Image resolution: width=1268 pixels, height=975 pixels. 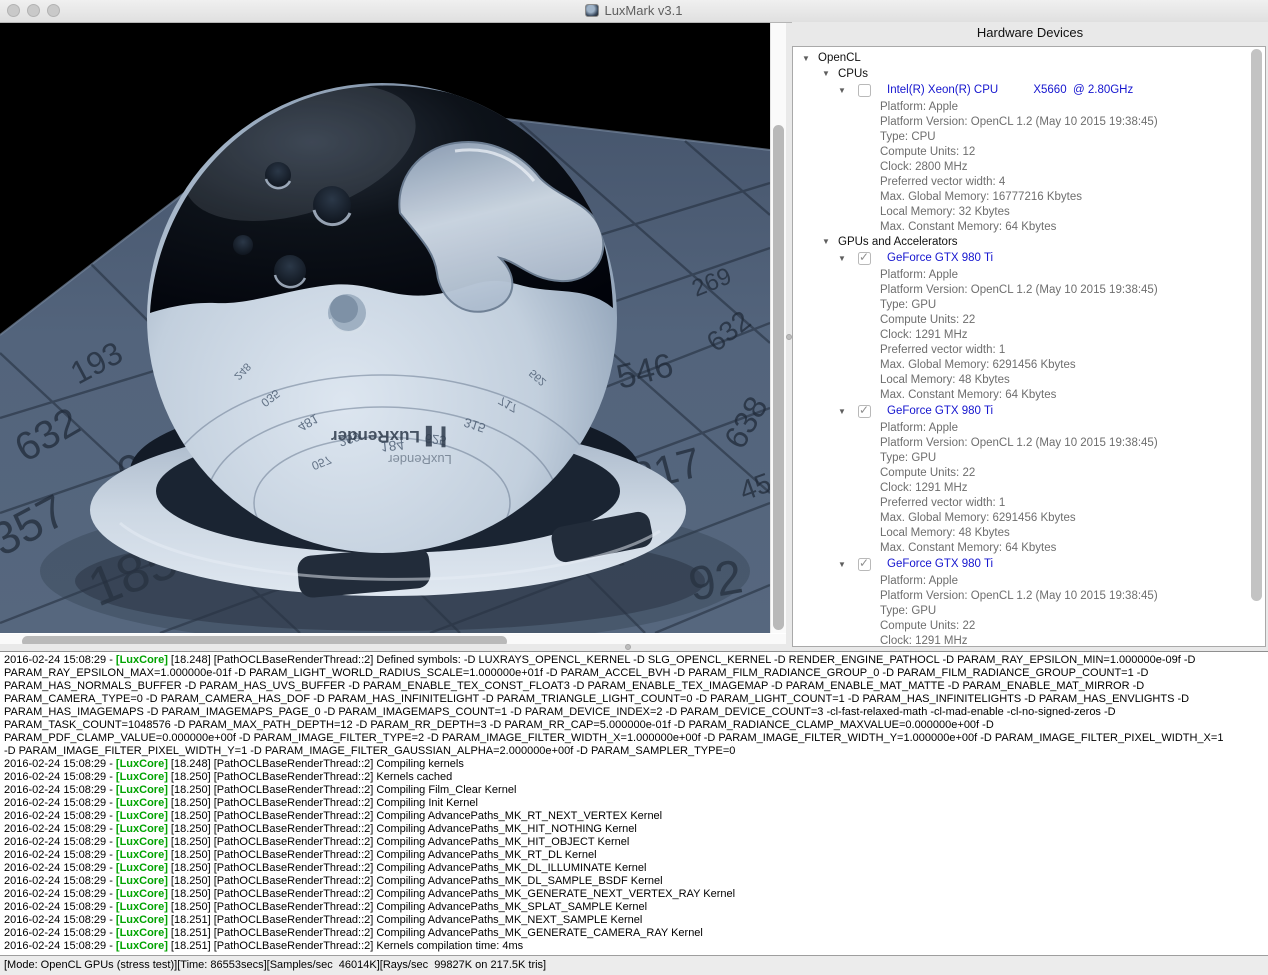 What do you see at coordinates (1023, 211) in the screenshot?
I see `tree-row-detail: Local Memory: 32 Kbytes` at bounding box center [1023, 211].